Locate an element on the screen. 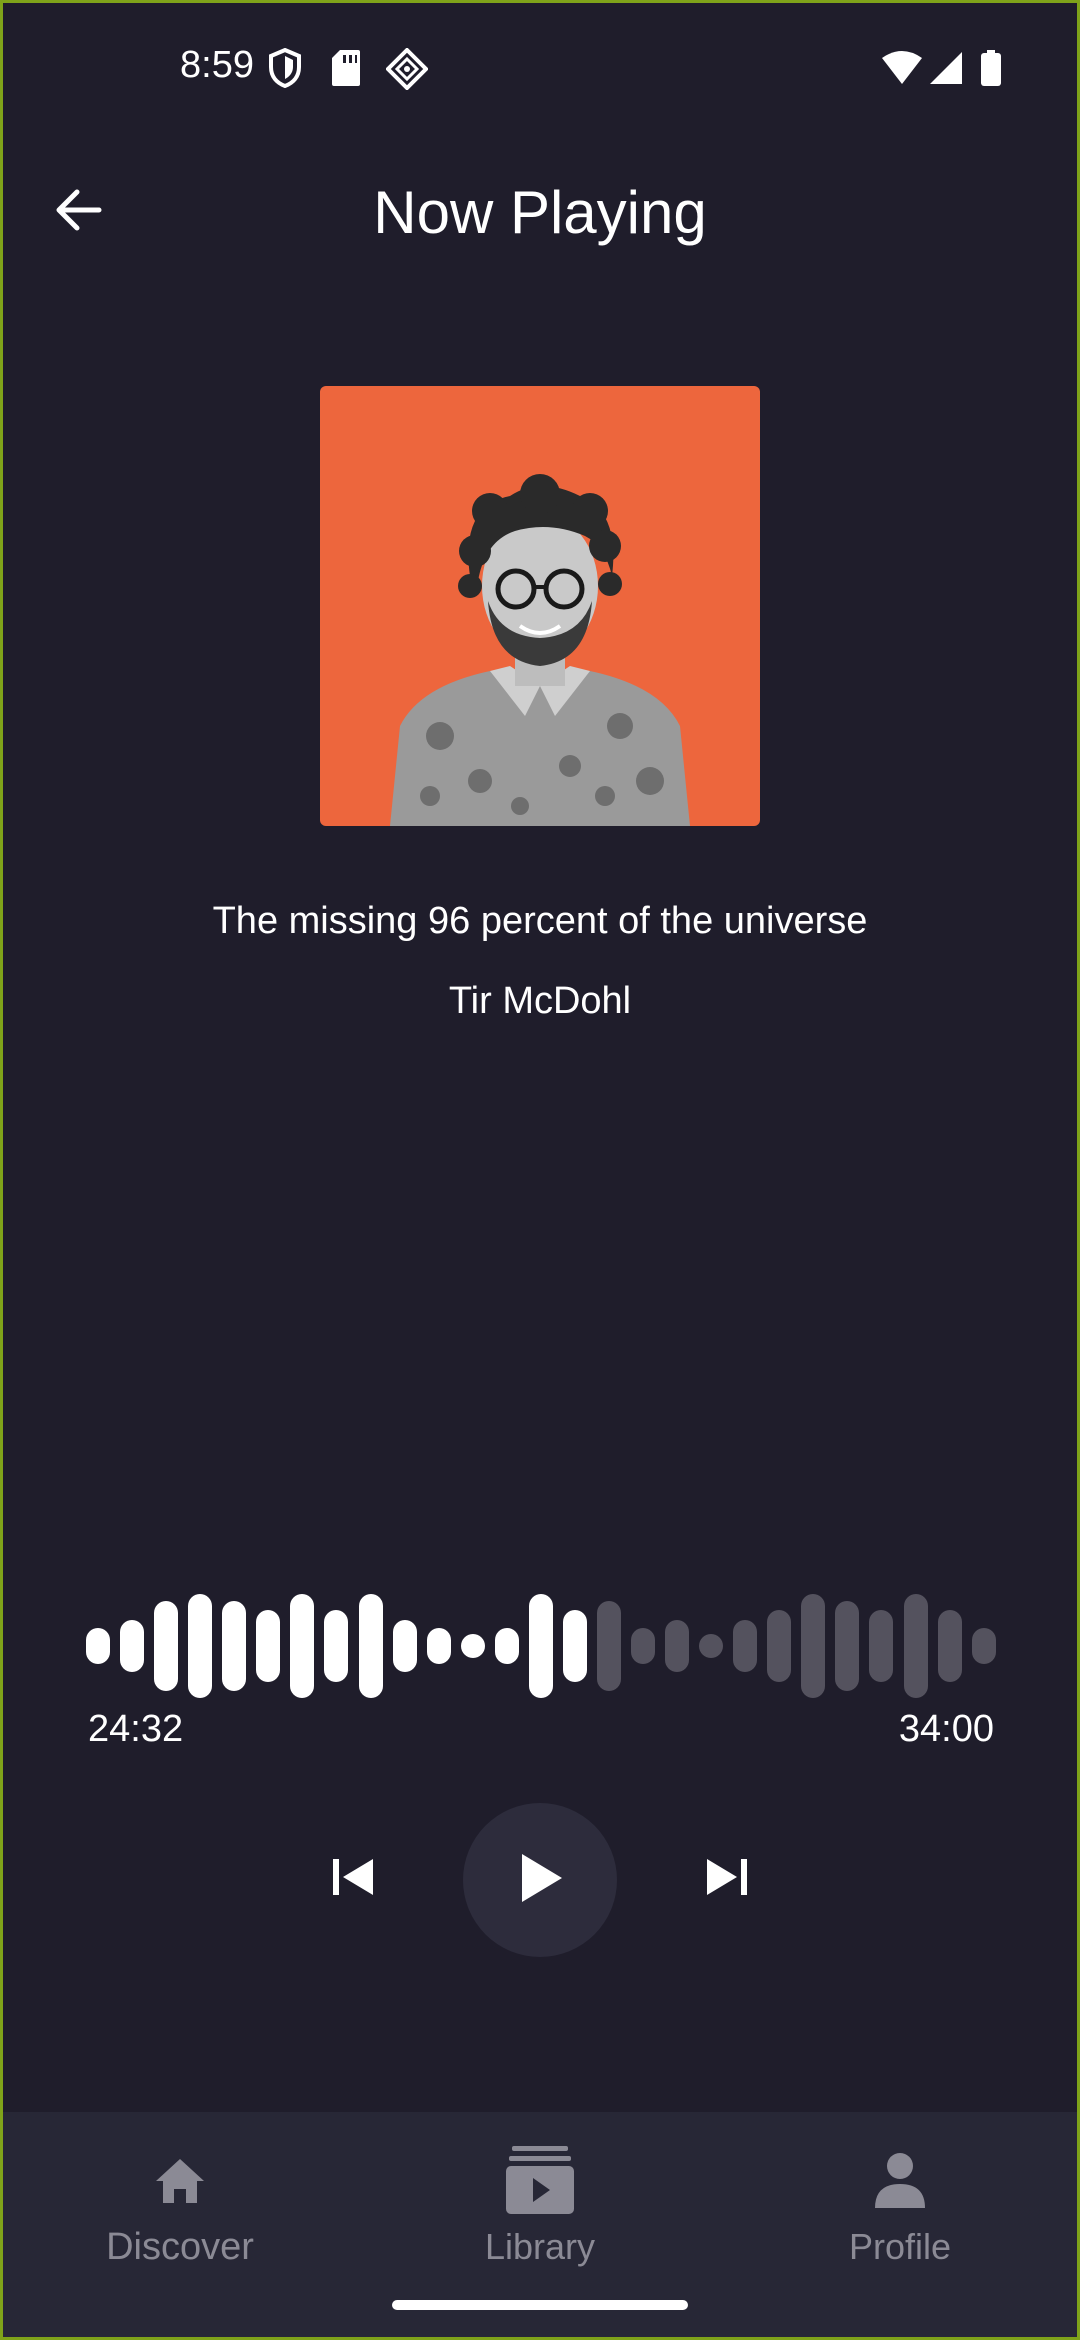 The image size is (1080, 2340). home-indicator is located at coordinates (540, 2305).